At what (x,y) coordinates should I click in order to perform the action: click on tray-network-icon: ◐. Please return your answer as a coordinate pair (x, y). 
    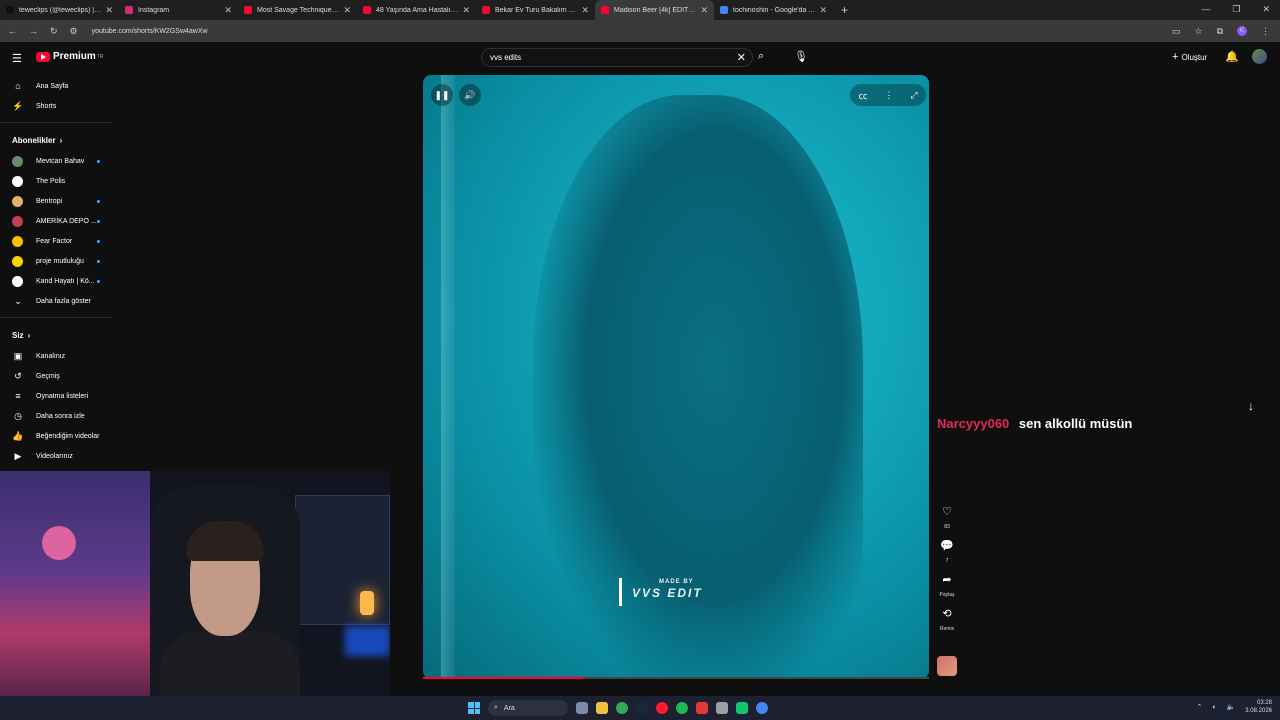
    Looking at the image, I should click on (1214, 707).